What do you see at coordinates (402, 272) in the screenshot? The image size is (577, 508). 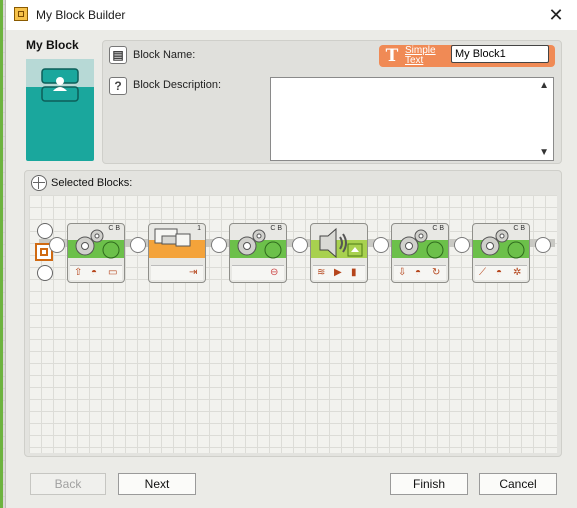 I see `down-arrow-icon: ⇩` at bounding box center [402, 272].